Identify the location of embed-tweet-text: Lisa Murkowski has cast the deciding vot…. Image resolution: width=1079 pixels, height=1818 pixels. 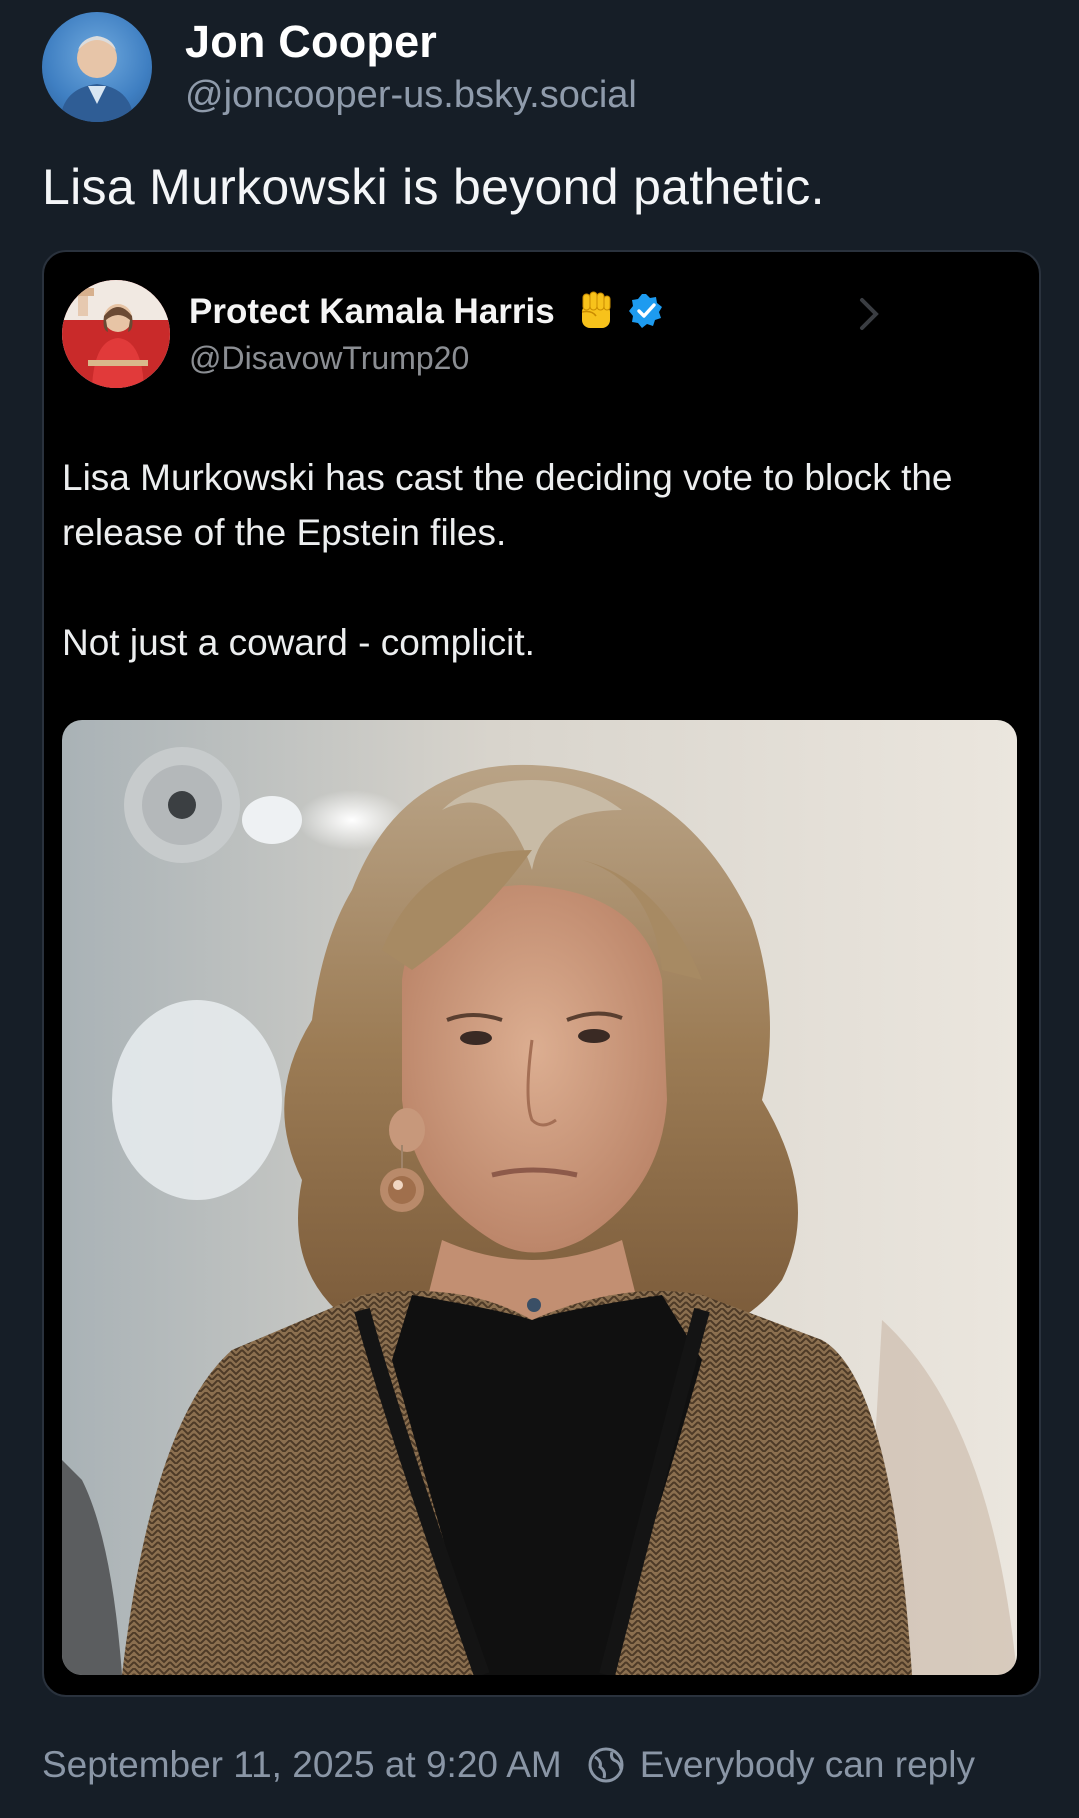
(542, 560).